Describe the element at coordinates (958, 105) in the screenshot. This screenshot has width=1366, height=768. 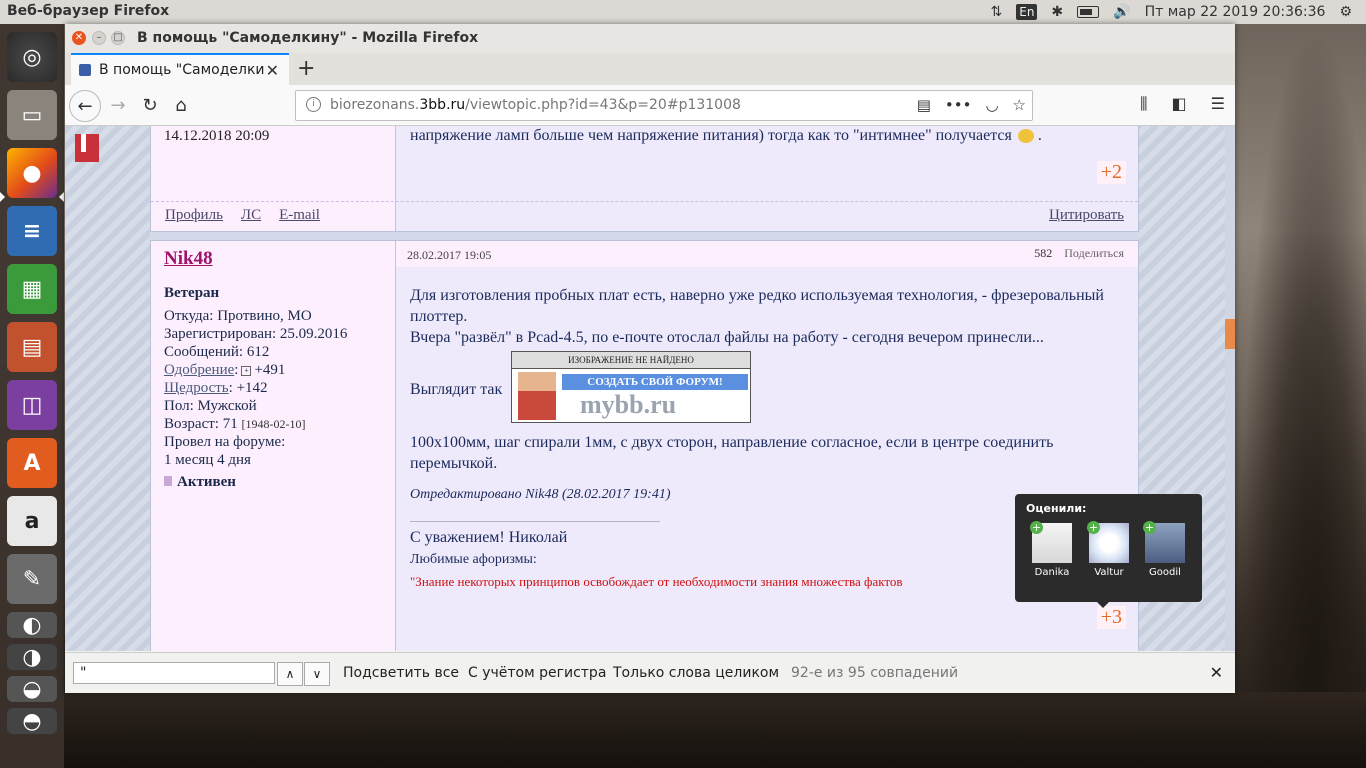
I see `page-actions-icon: •••` at that location.